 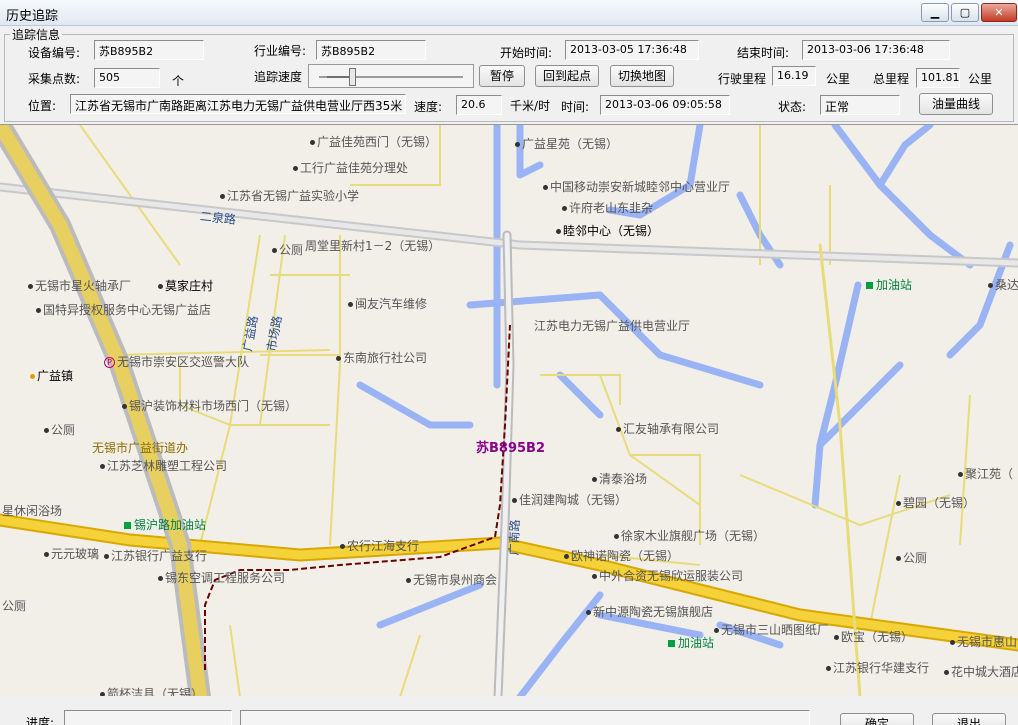 I want to click on poi-label: 莫家庄村, so click(x=185, y=285).